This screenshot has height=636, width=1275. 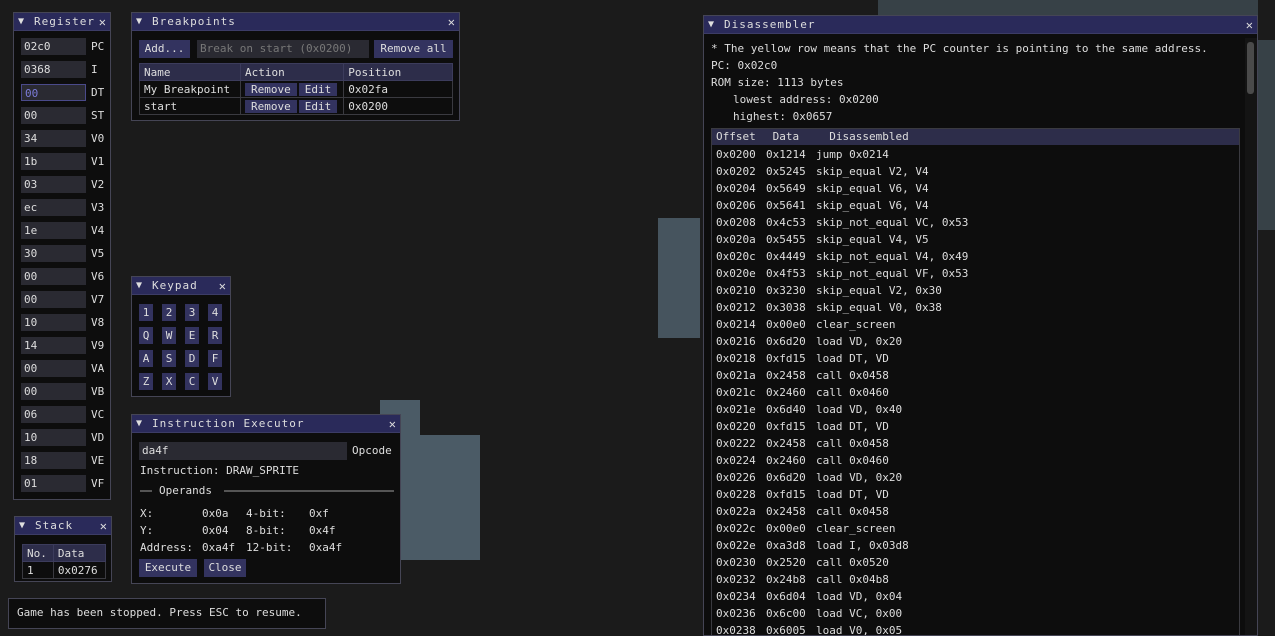 I want to click on register-value-vd: 10, so click(x=53, y=437).